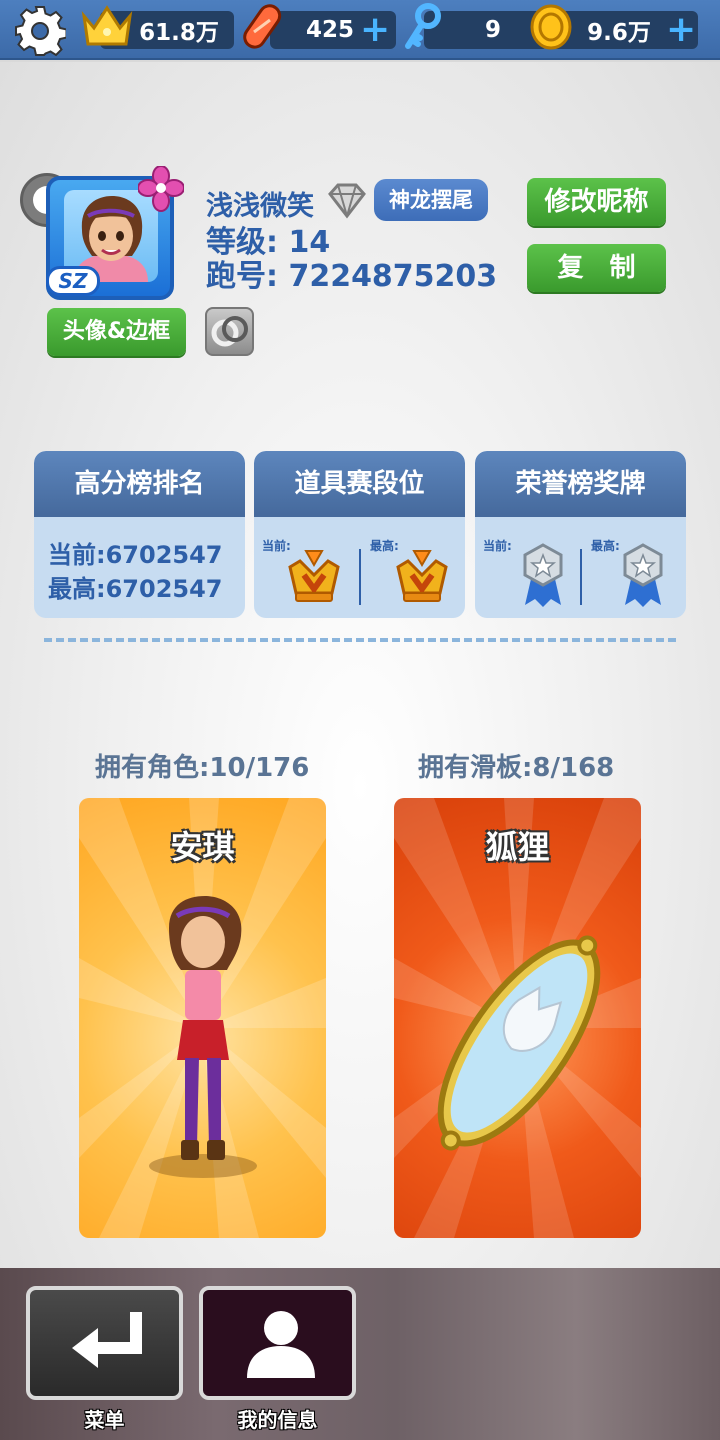 The height and width of the screenshot is (1440, 720). What do you see at coordinates (681, 30) in the screenshot?
I see `buy-coins-button: +` at bounding box center [681, 30].